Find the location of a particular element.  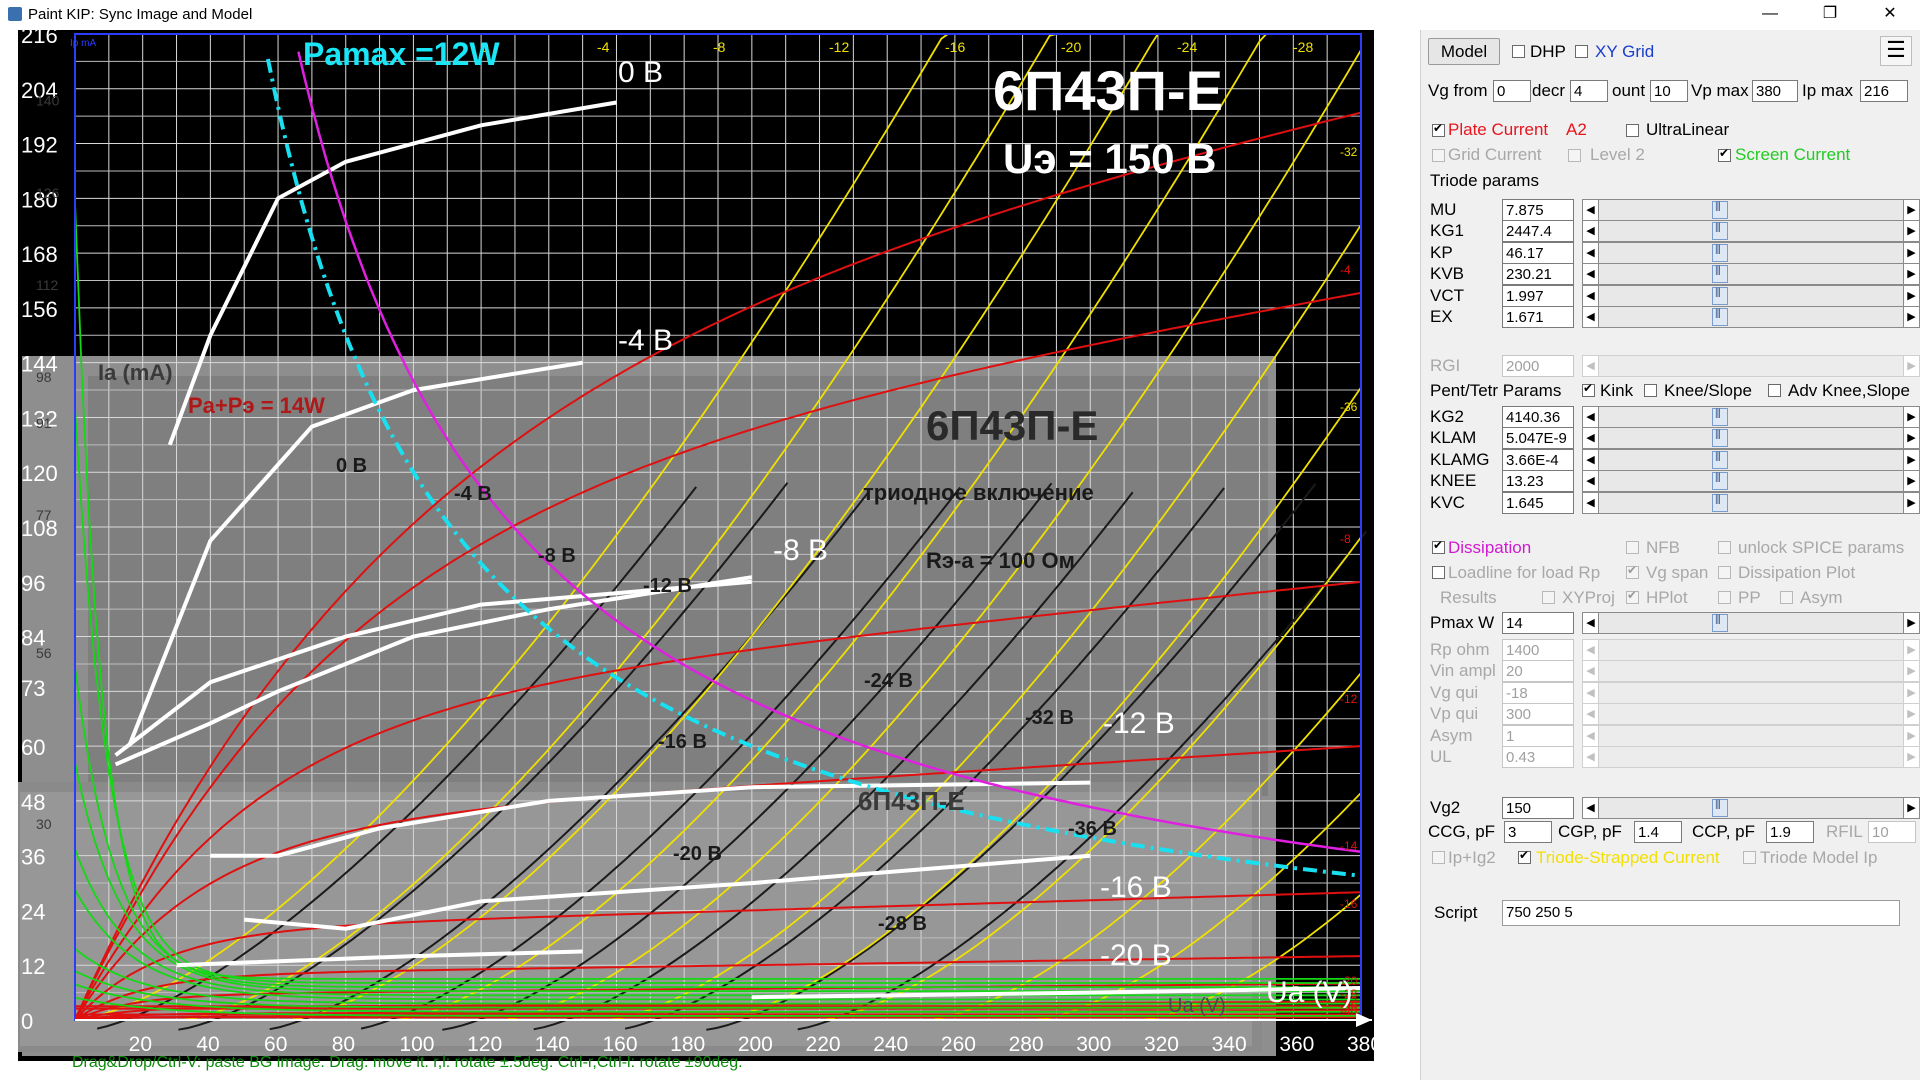

dissipation-checkbox is located at coordinates (1438, 546).